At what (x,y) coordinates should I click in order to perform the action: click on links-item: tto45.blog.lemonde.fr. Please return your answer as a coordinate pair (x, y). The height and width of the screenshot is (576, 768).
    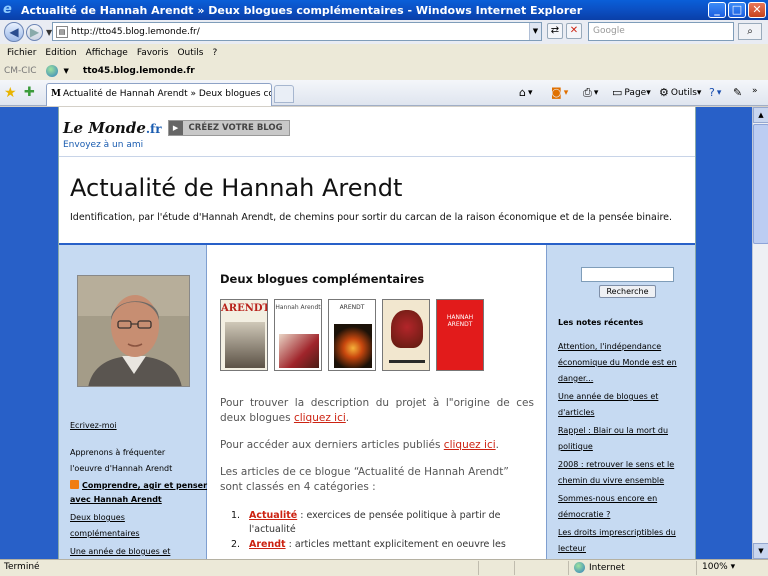
    Looking at the image, I should click on (139, 71).